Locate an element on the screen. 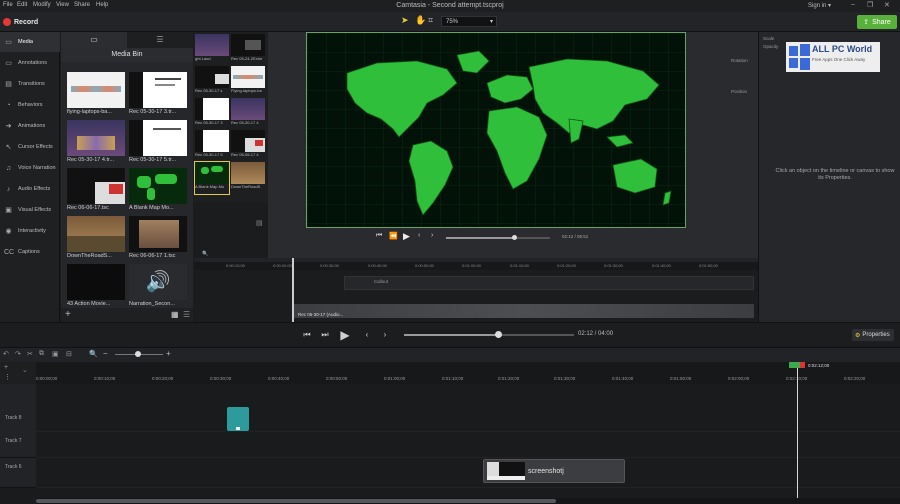 Image resolution: width=900 pixels, height=504 pixels. cursor-icon: ↖ is located at coordinates (8, 147).